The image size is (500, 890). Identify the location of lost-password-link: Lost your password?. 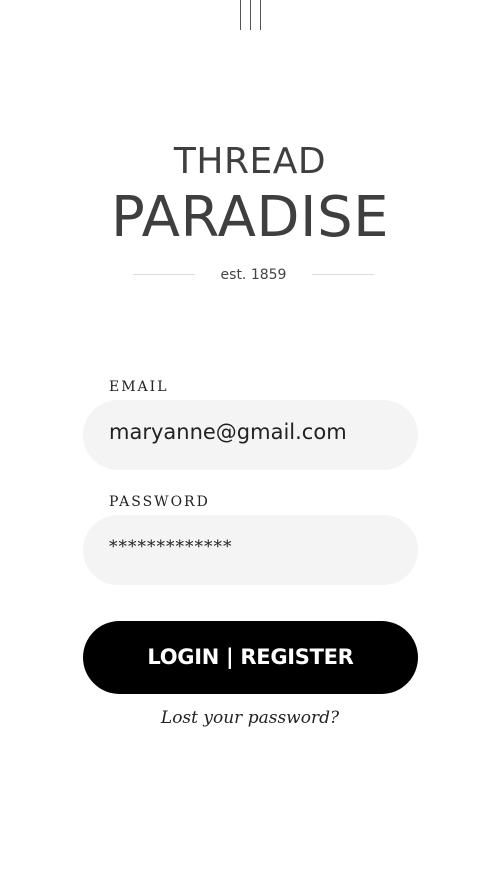
(250, 718).